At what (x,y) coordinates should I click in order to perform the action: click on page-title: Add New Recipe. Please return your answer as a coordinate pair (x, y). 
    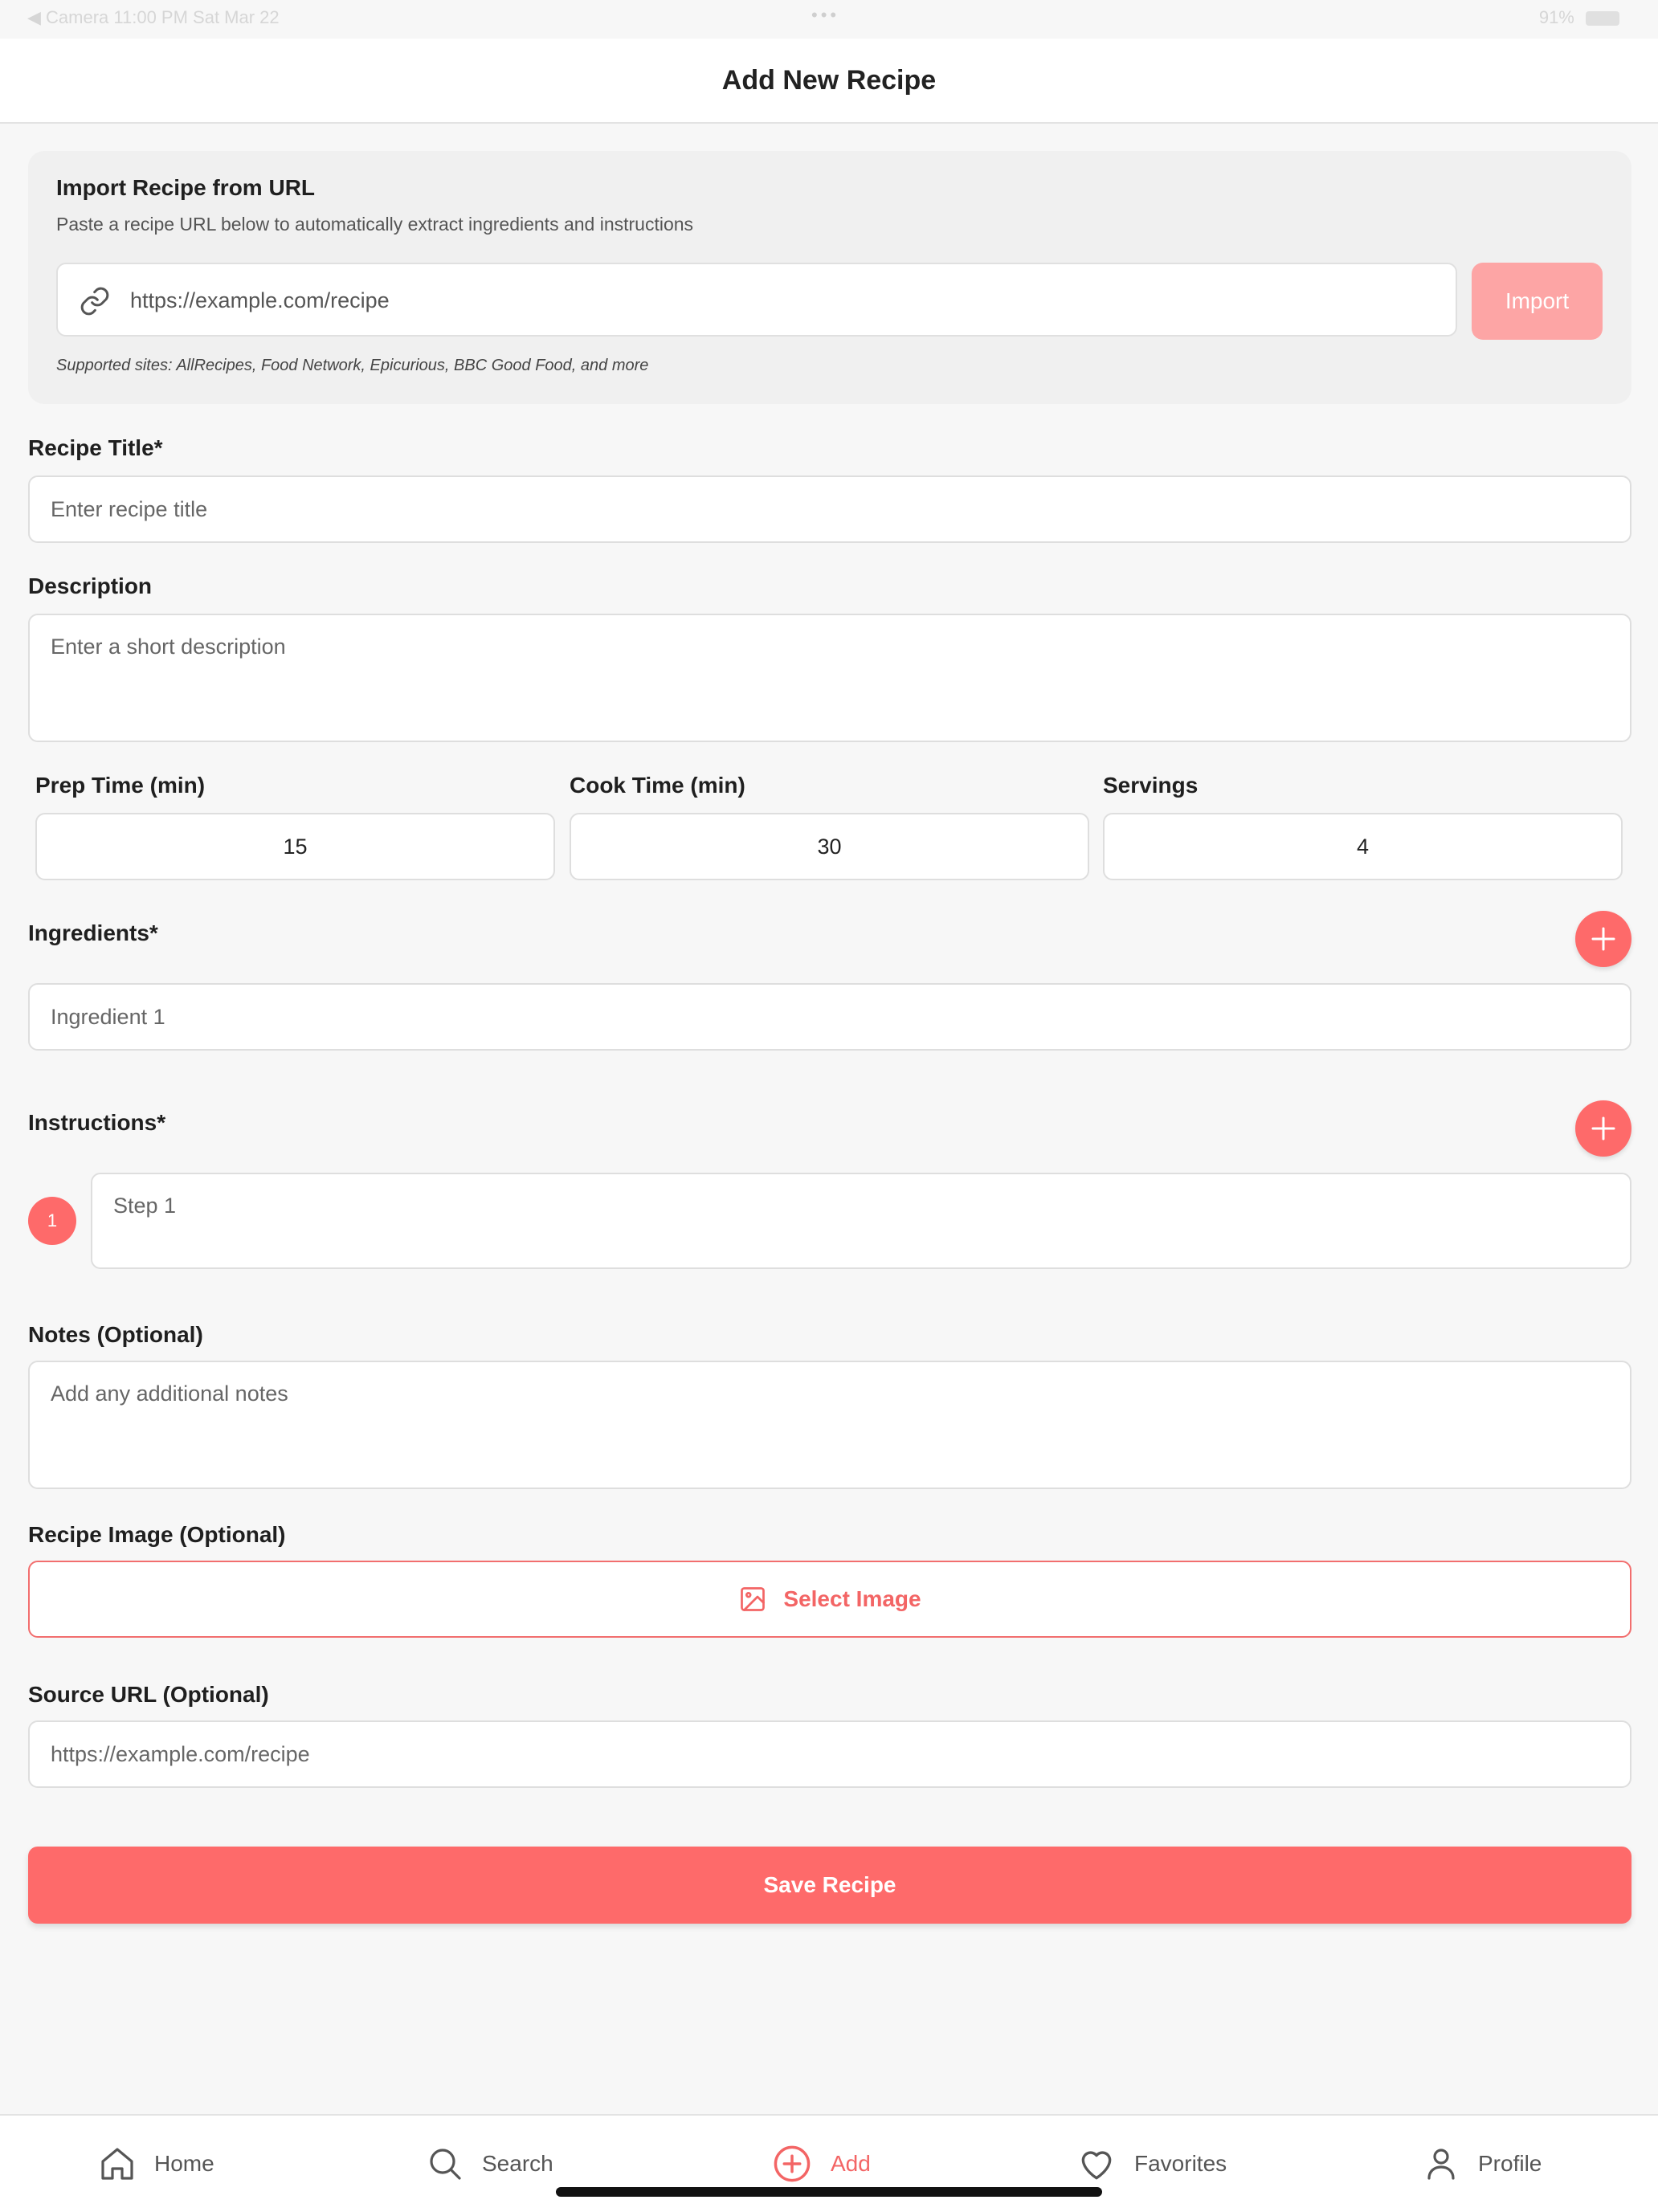
    Looking at the image, I should click on (829, 80).